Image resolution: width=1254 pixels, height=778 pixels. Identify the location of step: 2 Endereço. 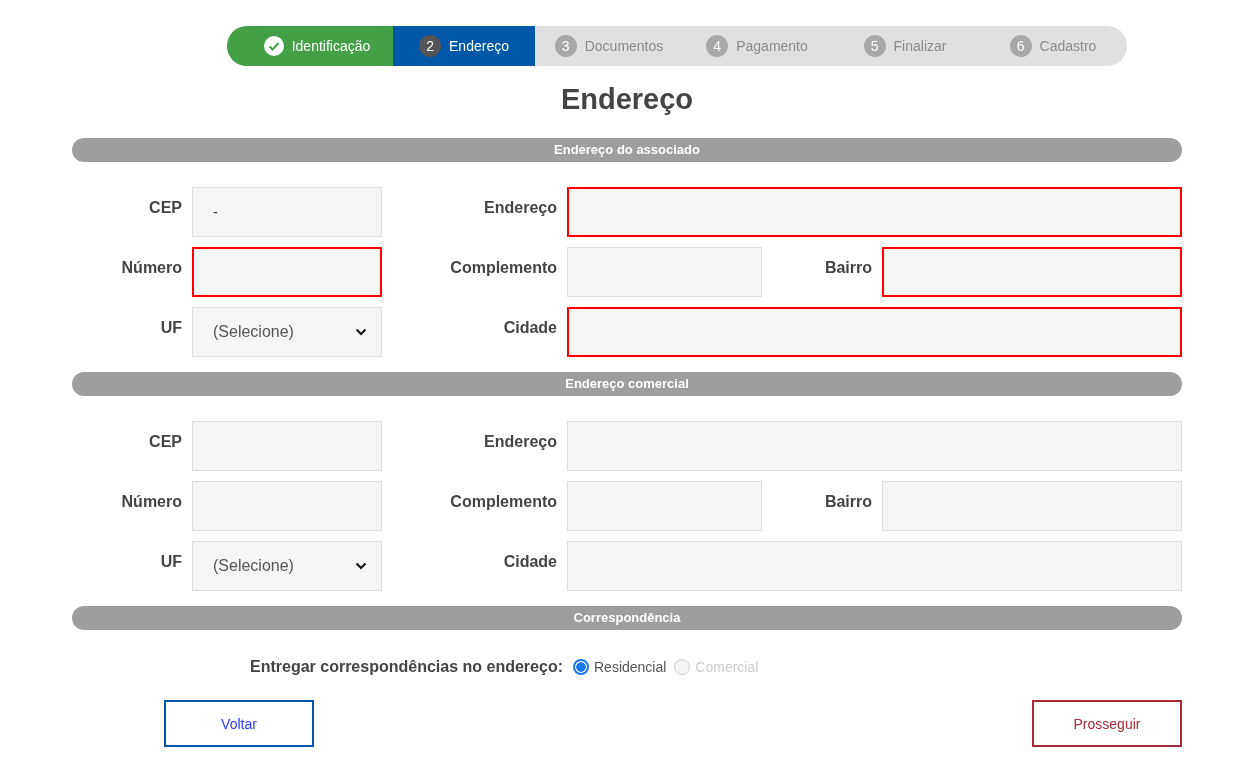
(464, 46).